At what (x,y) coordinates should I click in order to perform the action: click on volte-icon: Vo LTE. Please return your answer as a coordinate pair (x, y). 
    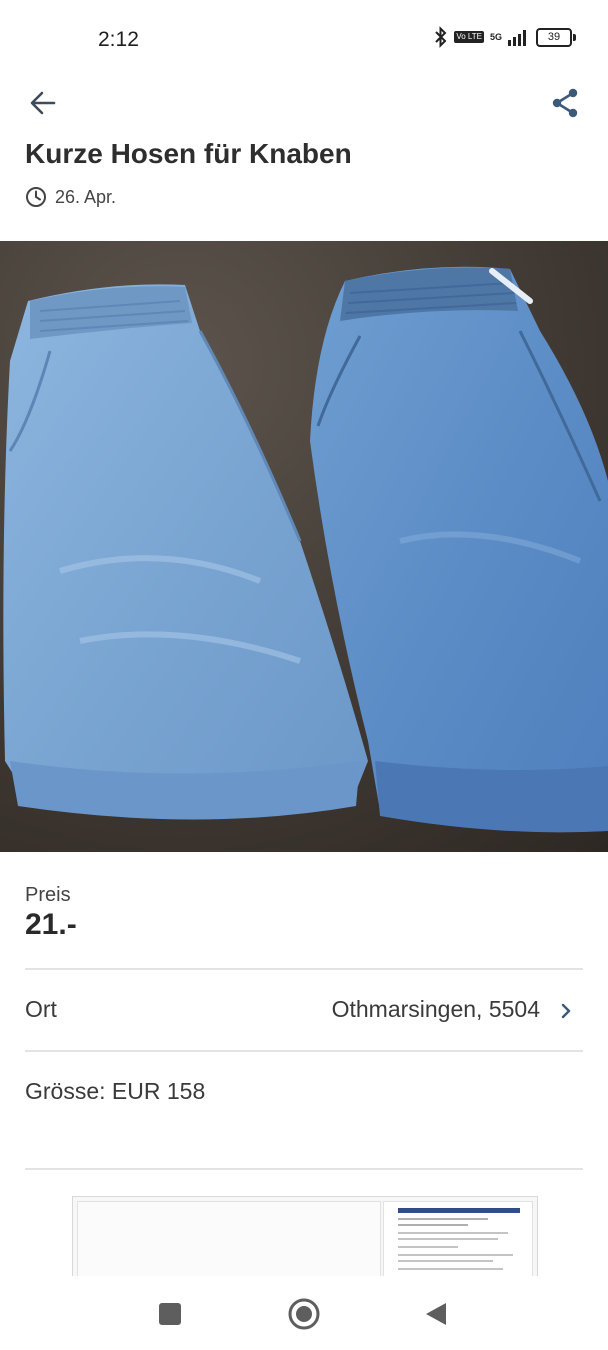
    Looking at the image, I should click on (469, 37).